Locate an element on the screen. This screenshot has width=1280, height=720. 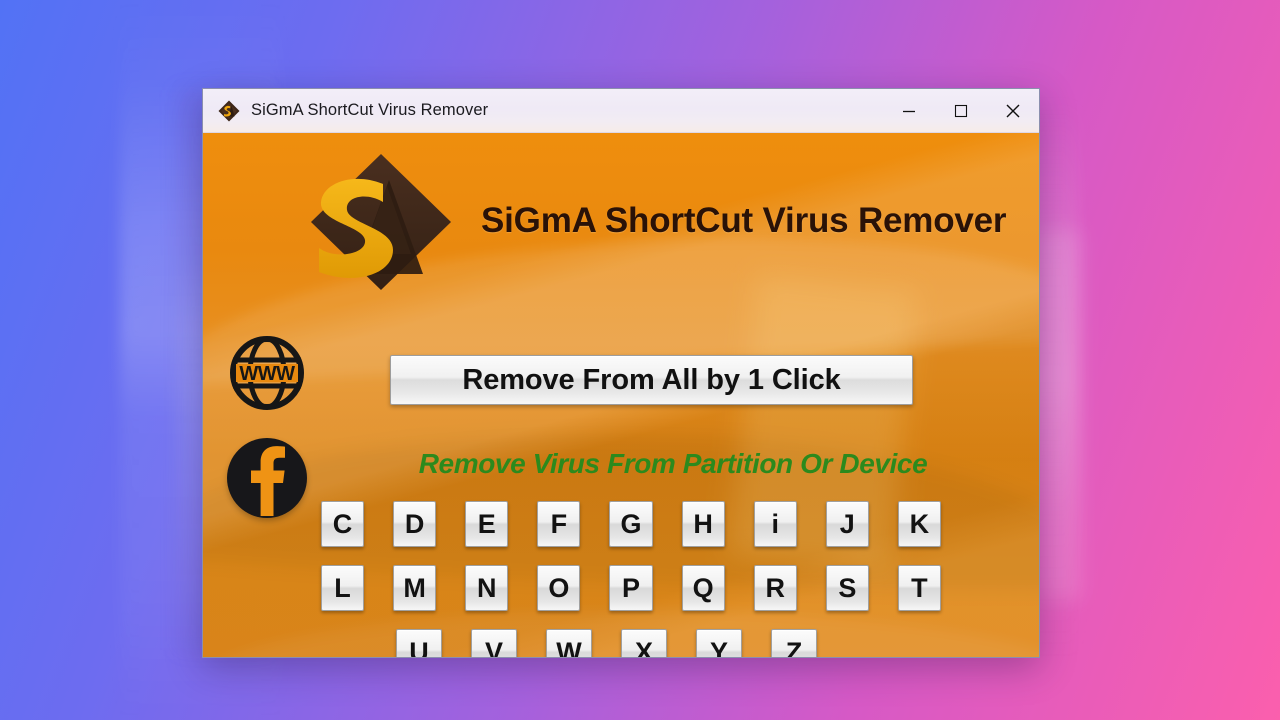
app-logo-icon is located at coordinates (229, 111).